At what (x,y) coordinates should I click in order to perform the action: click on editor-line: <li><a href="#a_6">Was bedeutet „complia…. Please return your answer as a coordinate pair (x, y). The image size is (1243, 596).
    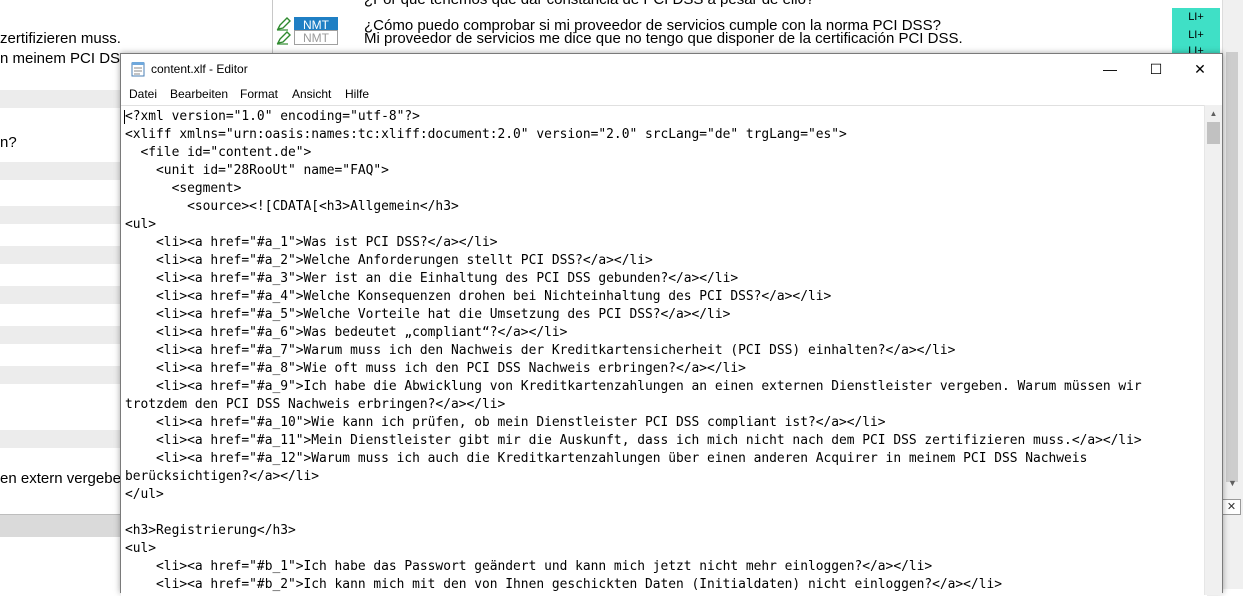
    Looking at the image, I should click on (633, 333).